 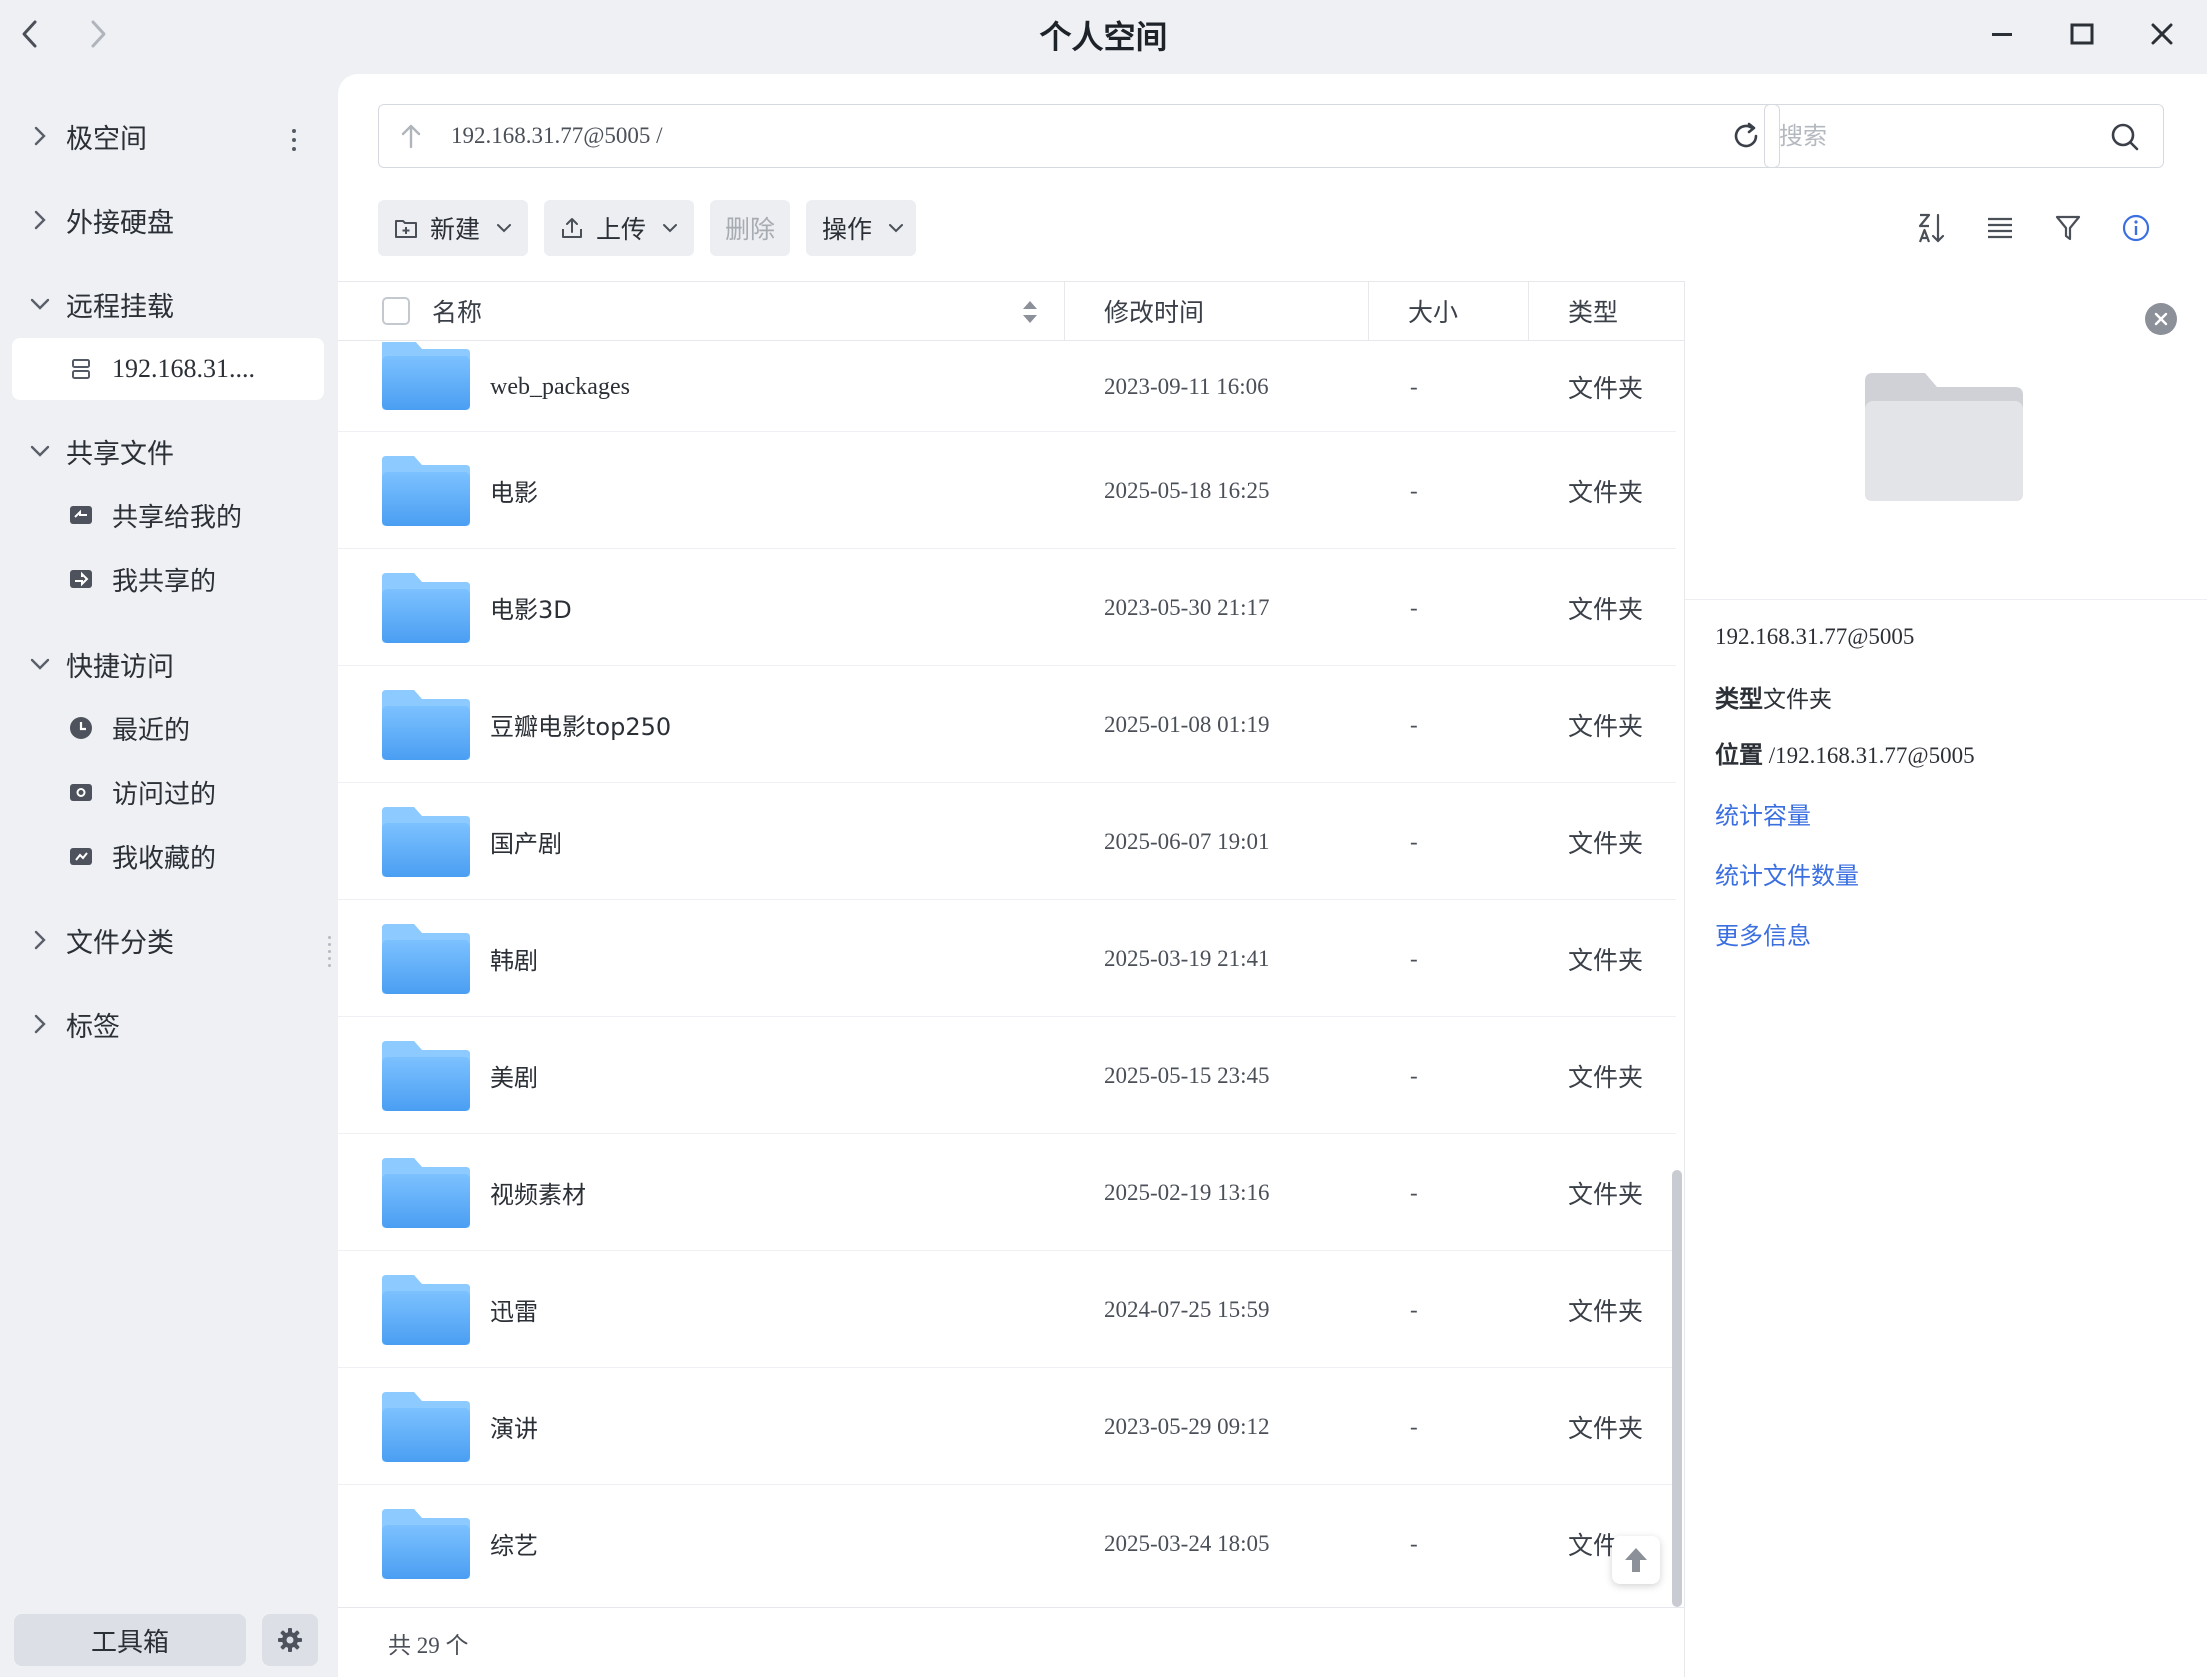 I want to click on select-all-checkbox, so click(x=396, y=311).